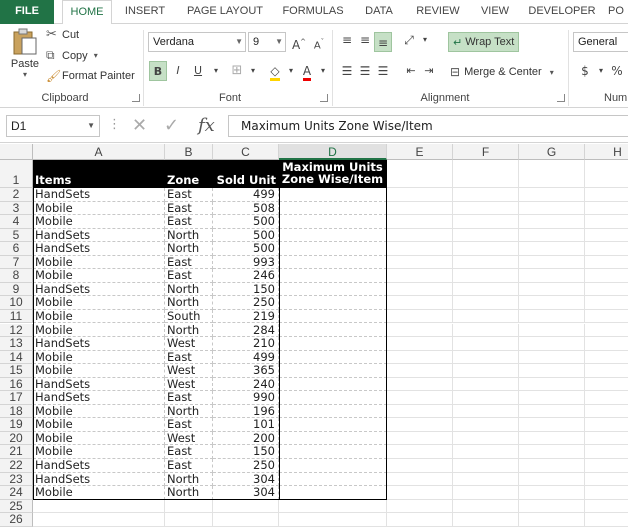 Image resolution: width=628 pixels, height=532 pixels. Describe the element at coordinates (136, 98) in the screenshot. I see `clipboard-launcher-icon` at that location.